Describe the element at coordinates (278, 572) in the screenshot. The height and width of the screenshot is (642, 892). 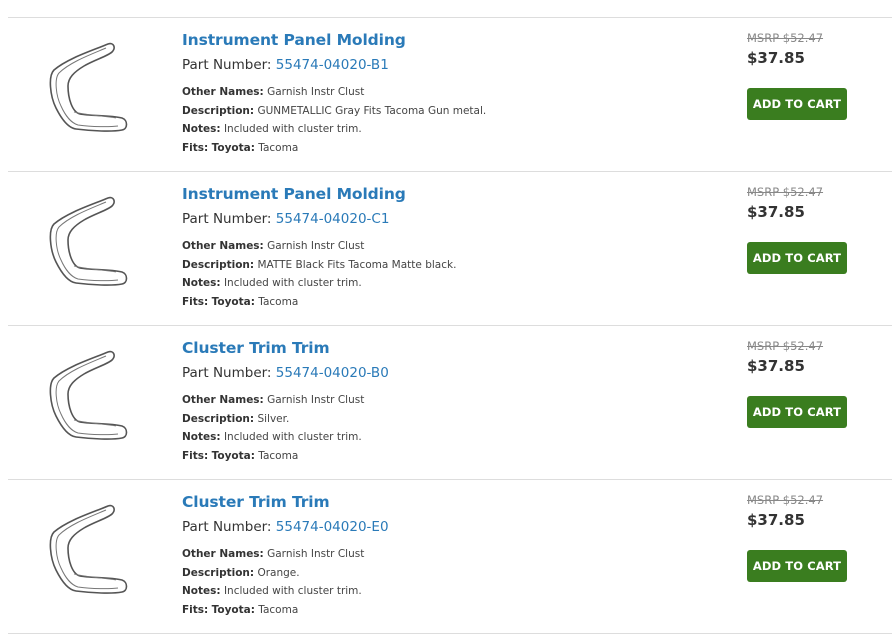
I see `description-value: Orange.` at that location.